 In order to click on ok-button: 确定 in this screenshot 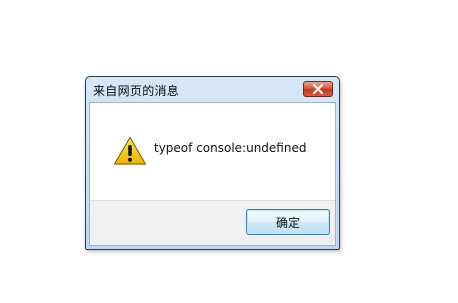, I will do `click(288, 222)`.